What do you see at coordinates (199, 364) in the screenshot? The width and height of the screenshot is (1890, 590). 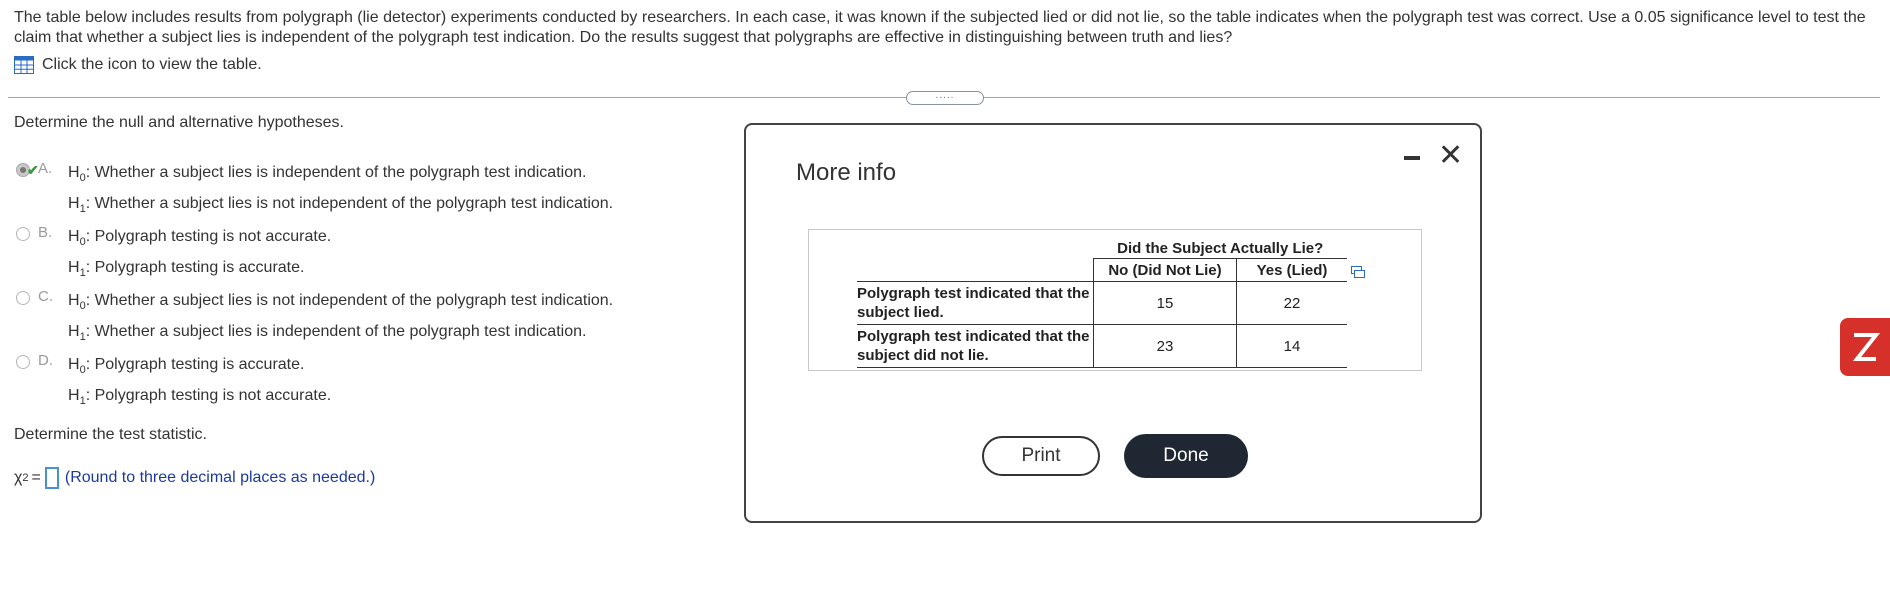 I see `option-d-h0: Polygraph testing is accurate.` at bounding box center [199, 364].